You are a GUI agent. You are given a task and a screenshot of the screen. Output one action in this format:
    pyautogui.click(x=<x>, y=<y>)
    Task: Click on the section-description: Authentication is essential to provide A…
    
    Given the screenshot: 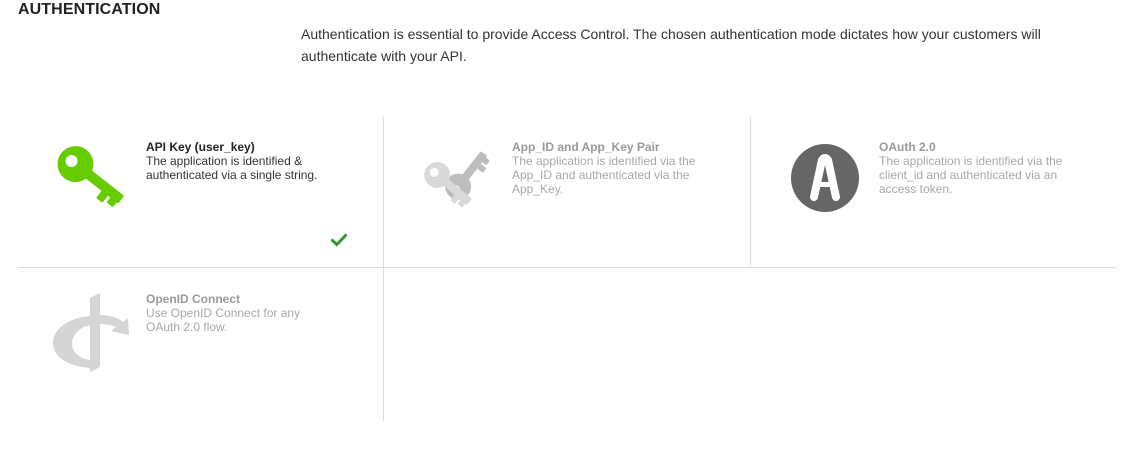 What is the action you would take?
    pyautogui.click(x=671, y=45)
    